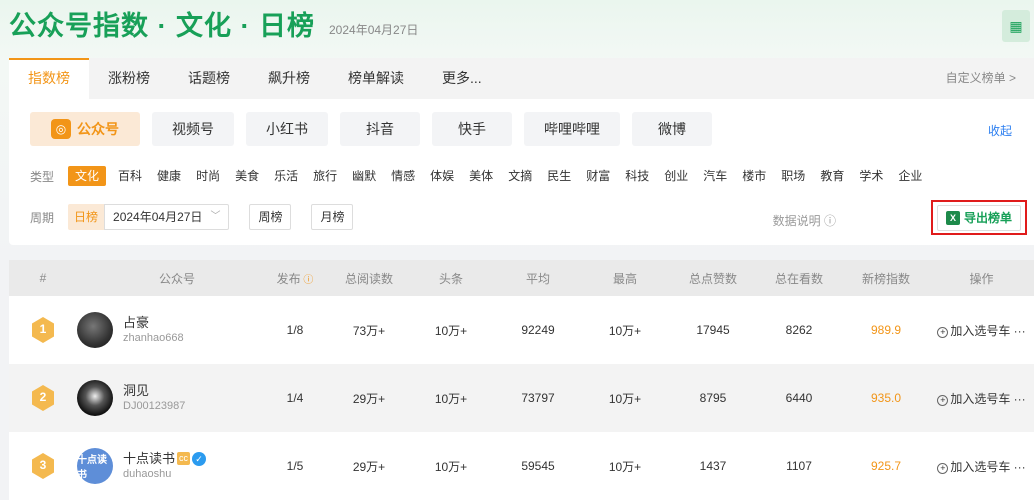 This screenshot has width=1034, height=500. Describe the element at coordinates (247, 176) in the screenshot. I see `type-item: 美食` at that location.